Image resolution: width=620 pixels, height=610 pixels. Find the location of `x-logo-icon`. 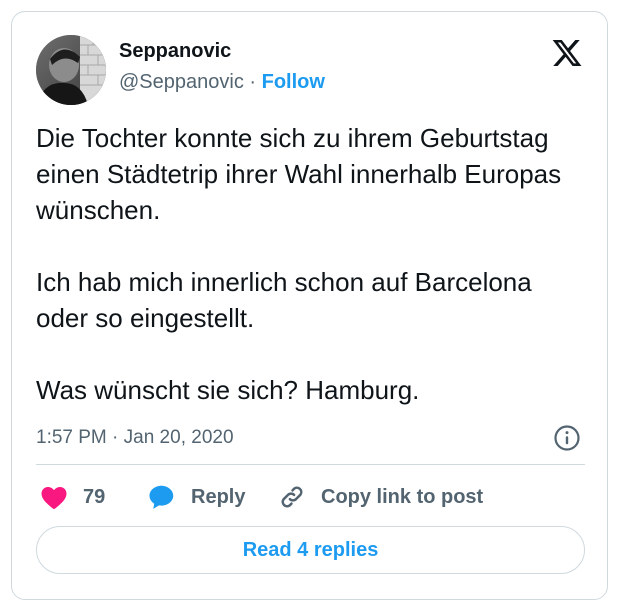

x-logo-icon is located at coordinates (567, 53).